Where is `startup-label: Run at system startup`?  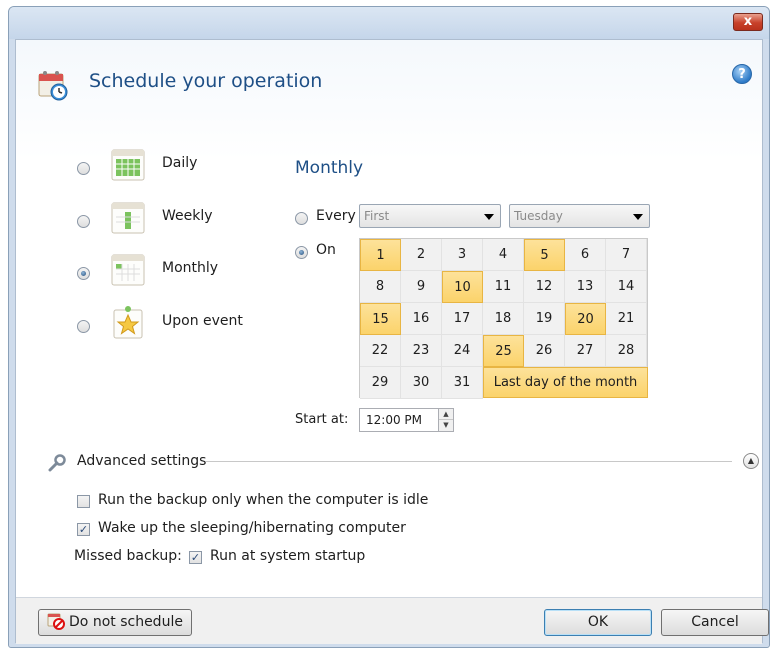
startup-label: Run at system startup is located at coordinates (288, 556).